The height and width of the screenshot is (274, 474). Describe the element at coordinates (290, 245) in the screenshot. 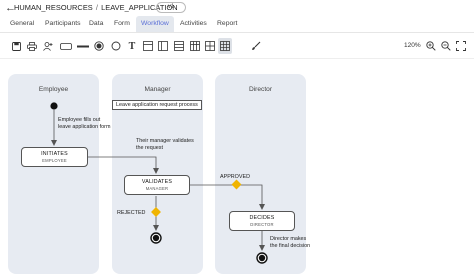

I see `label-line: the final decision` at that location.